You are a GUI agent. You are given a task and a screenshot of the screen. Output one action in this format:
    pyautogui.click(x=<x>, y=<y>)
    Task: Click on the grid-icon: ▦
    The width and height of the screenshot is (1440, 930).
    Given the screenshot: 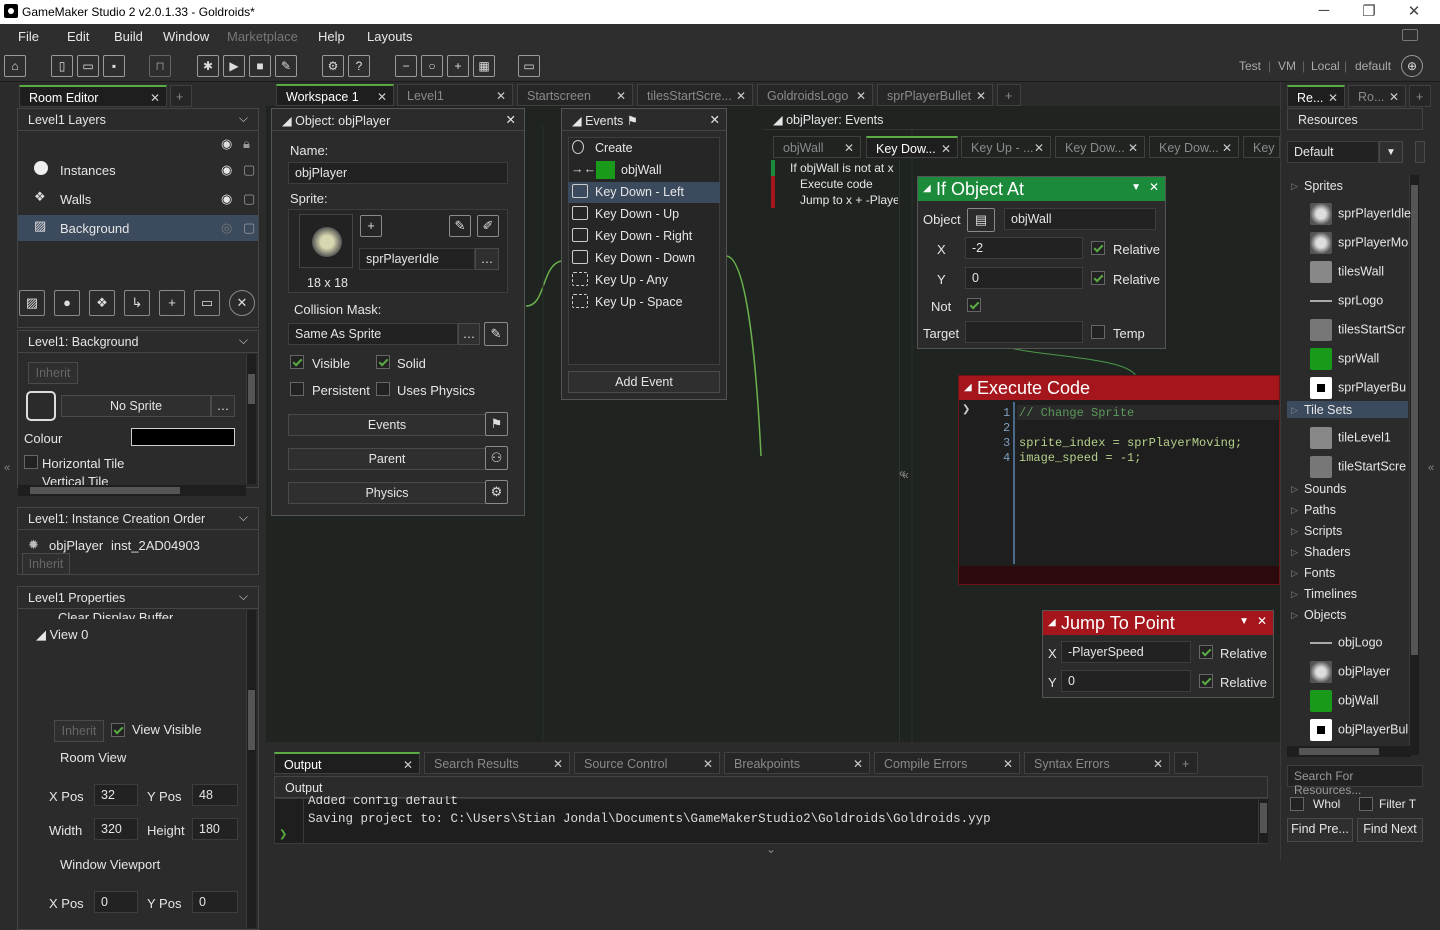 What is the action you would take?
    pyautogui.click(x=484, y=66)
    